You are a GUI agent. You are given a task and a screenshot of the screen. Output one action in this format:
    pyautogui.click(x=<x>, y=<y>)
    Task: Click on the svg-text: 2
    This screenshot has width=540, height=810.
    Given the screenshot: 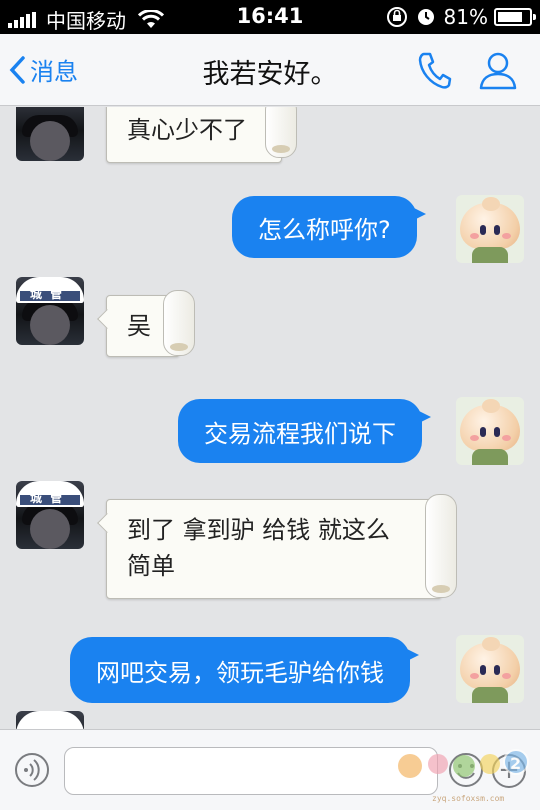 What is the action you would take?
    pyautogui.click(x=515, y=763)
    